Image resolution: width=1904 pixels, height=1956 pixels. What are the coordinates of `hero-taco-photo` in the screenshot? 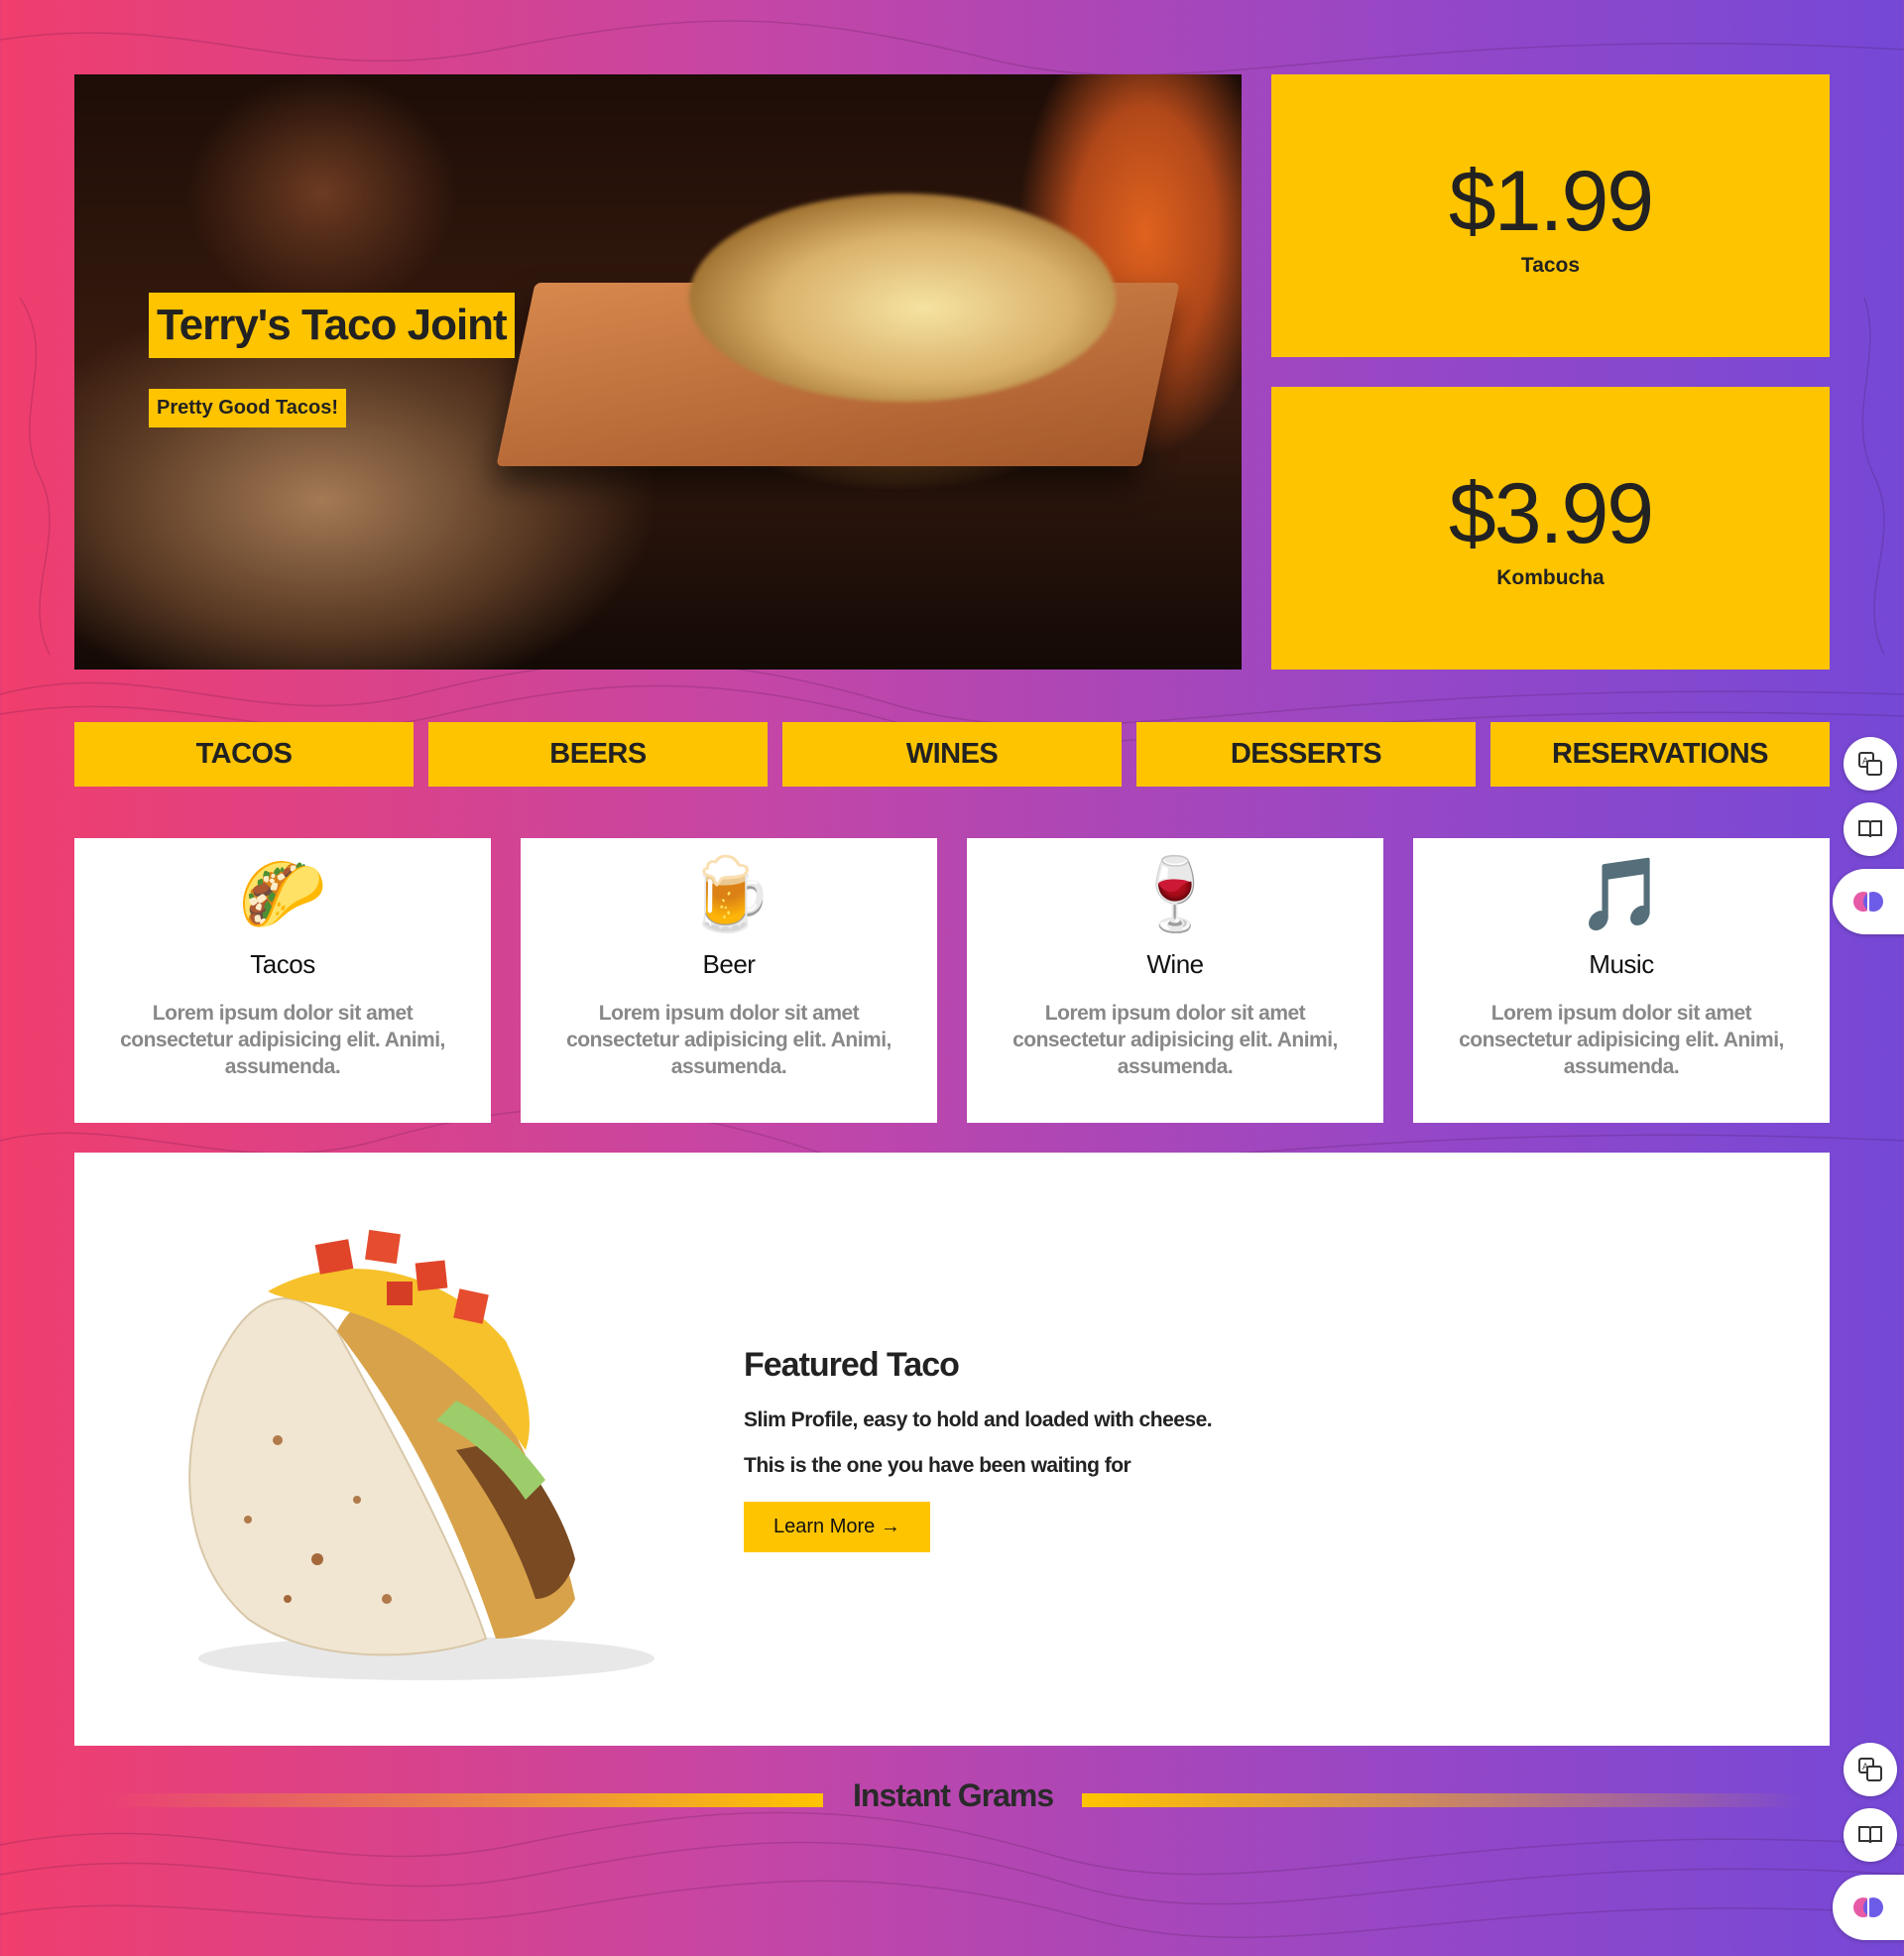 It's located at (902, 297).